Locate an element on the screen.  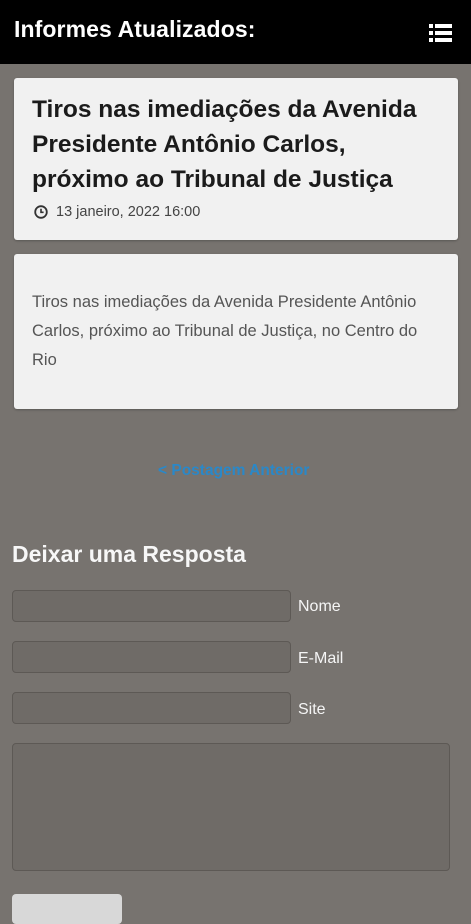
site-label: Site is located at coordinates (312, 709).